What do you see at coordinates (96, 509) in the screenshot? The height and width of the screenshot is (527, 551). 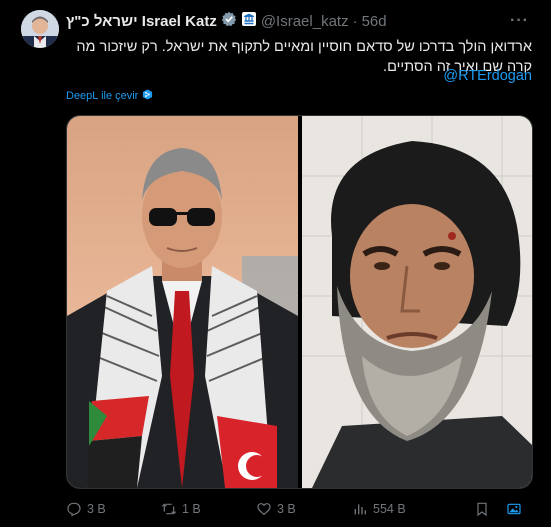 I see `reply-count: 3 B` at bounding box center [96, 509].